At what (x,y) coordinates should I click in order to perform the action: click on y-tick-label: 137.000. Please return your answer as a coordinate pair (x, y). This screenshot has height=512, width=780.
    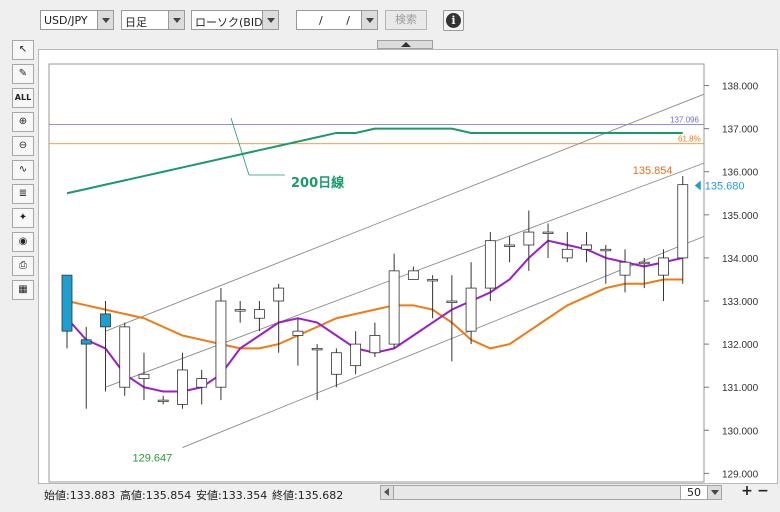
    Looking at the image, I should click on (740, 130).